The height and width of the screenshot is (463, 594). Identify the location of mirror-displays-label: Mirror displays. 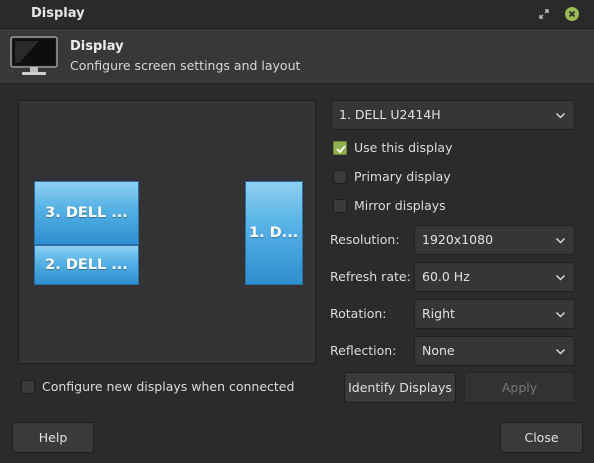
(400, 205).